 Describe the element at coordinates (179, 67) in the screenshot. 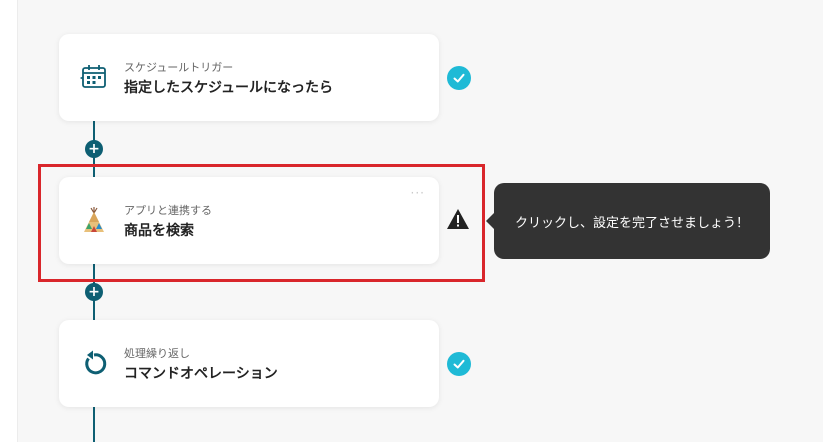

I see `step-type-label: スケジュールトリガー` at that location.